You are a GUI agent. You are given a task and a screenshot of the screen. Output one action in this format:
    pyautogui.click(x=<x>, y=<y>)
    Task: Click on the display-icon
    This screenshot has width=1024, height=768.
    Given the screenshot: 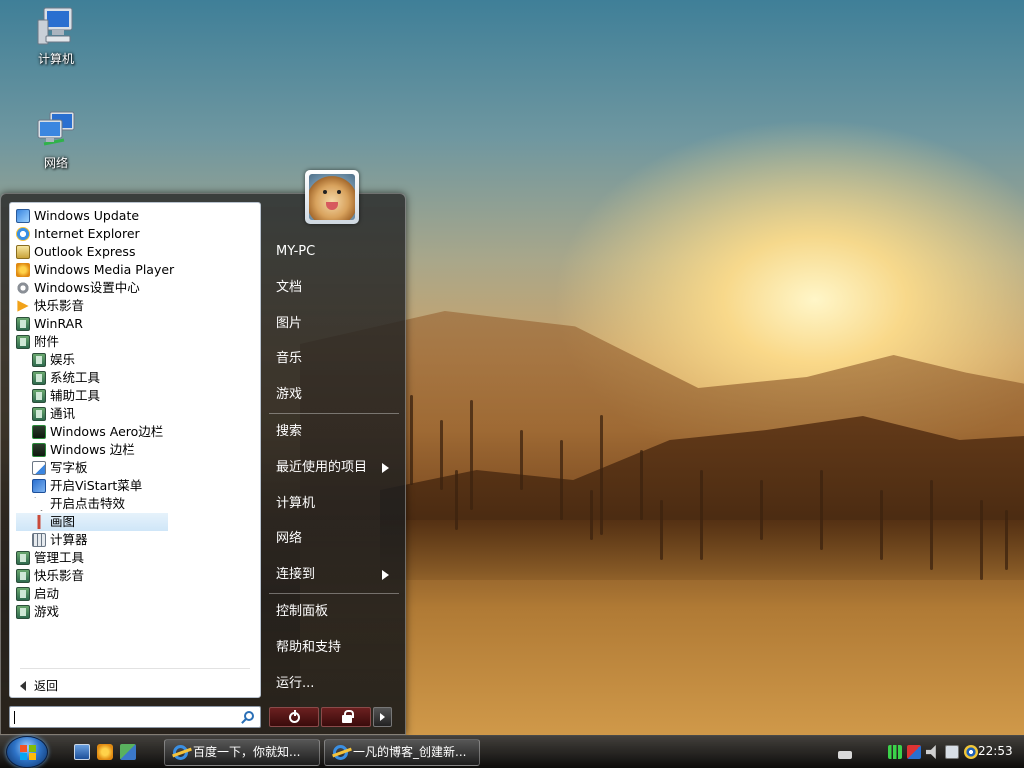 What is the action you would take?
    pyautogui.click(x=952, y=752)
    